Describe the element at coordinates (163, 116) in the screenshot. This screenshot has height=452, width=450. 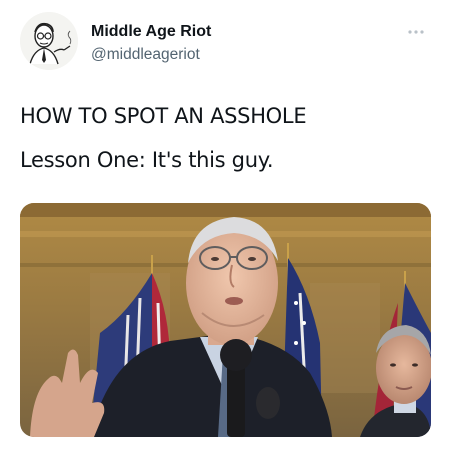
I see `tweet-text-line-1: HOW TO SPOT AN ASSHOLE` at that location.